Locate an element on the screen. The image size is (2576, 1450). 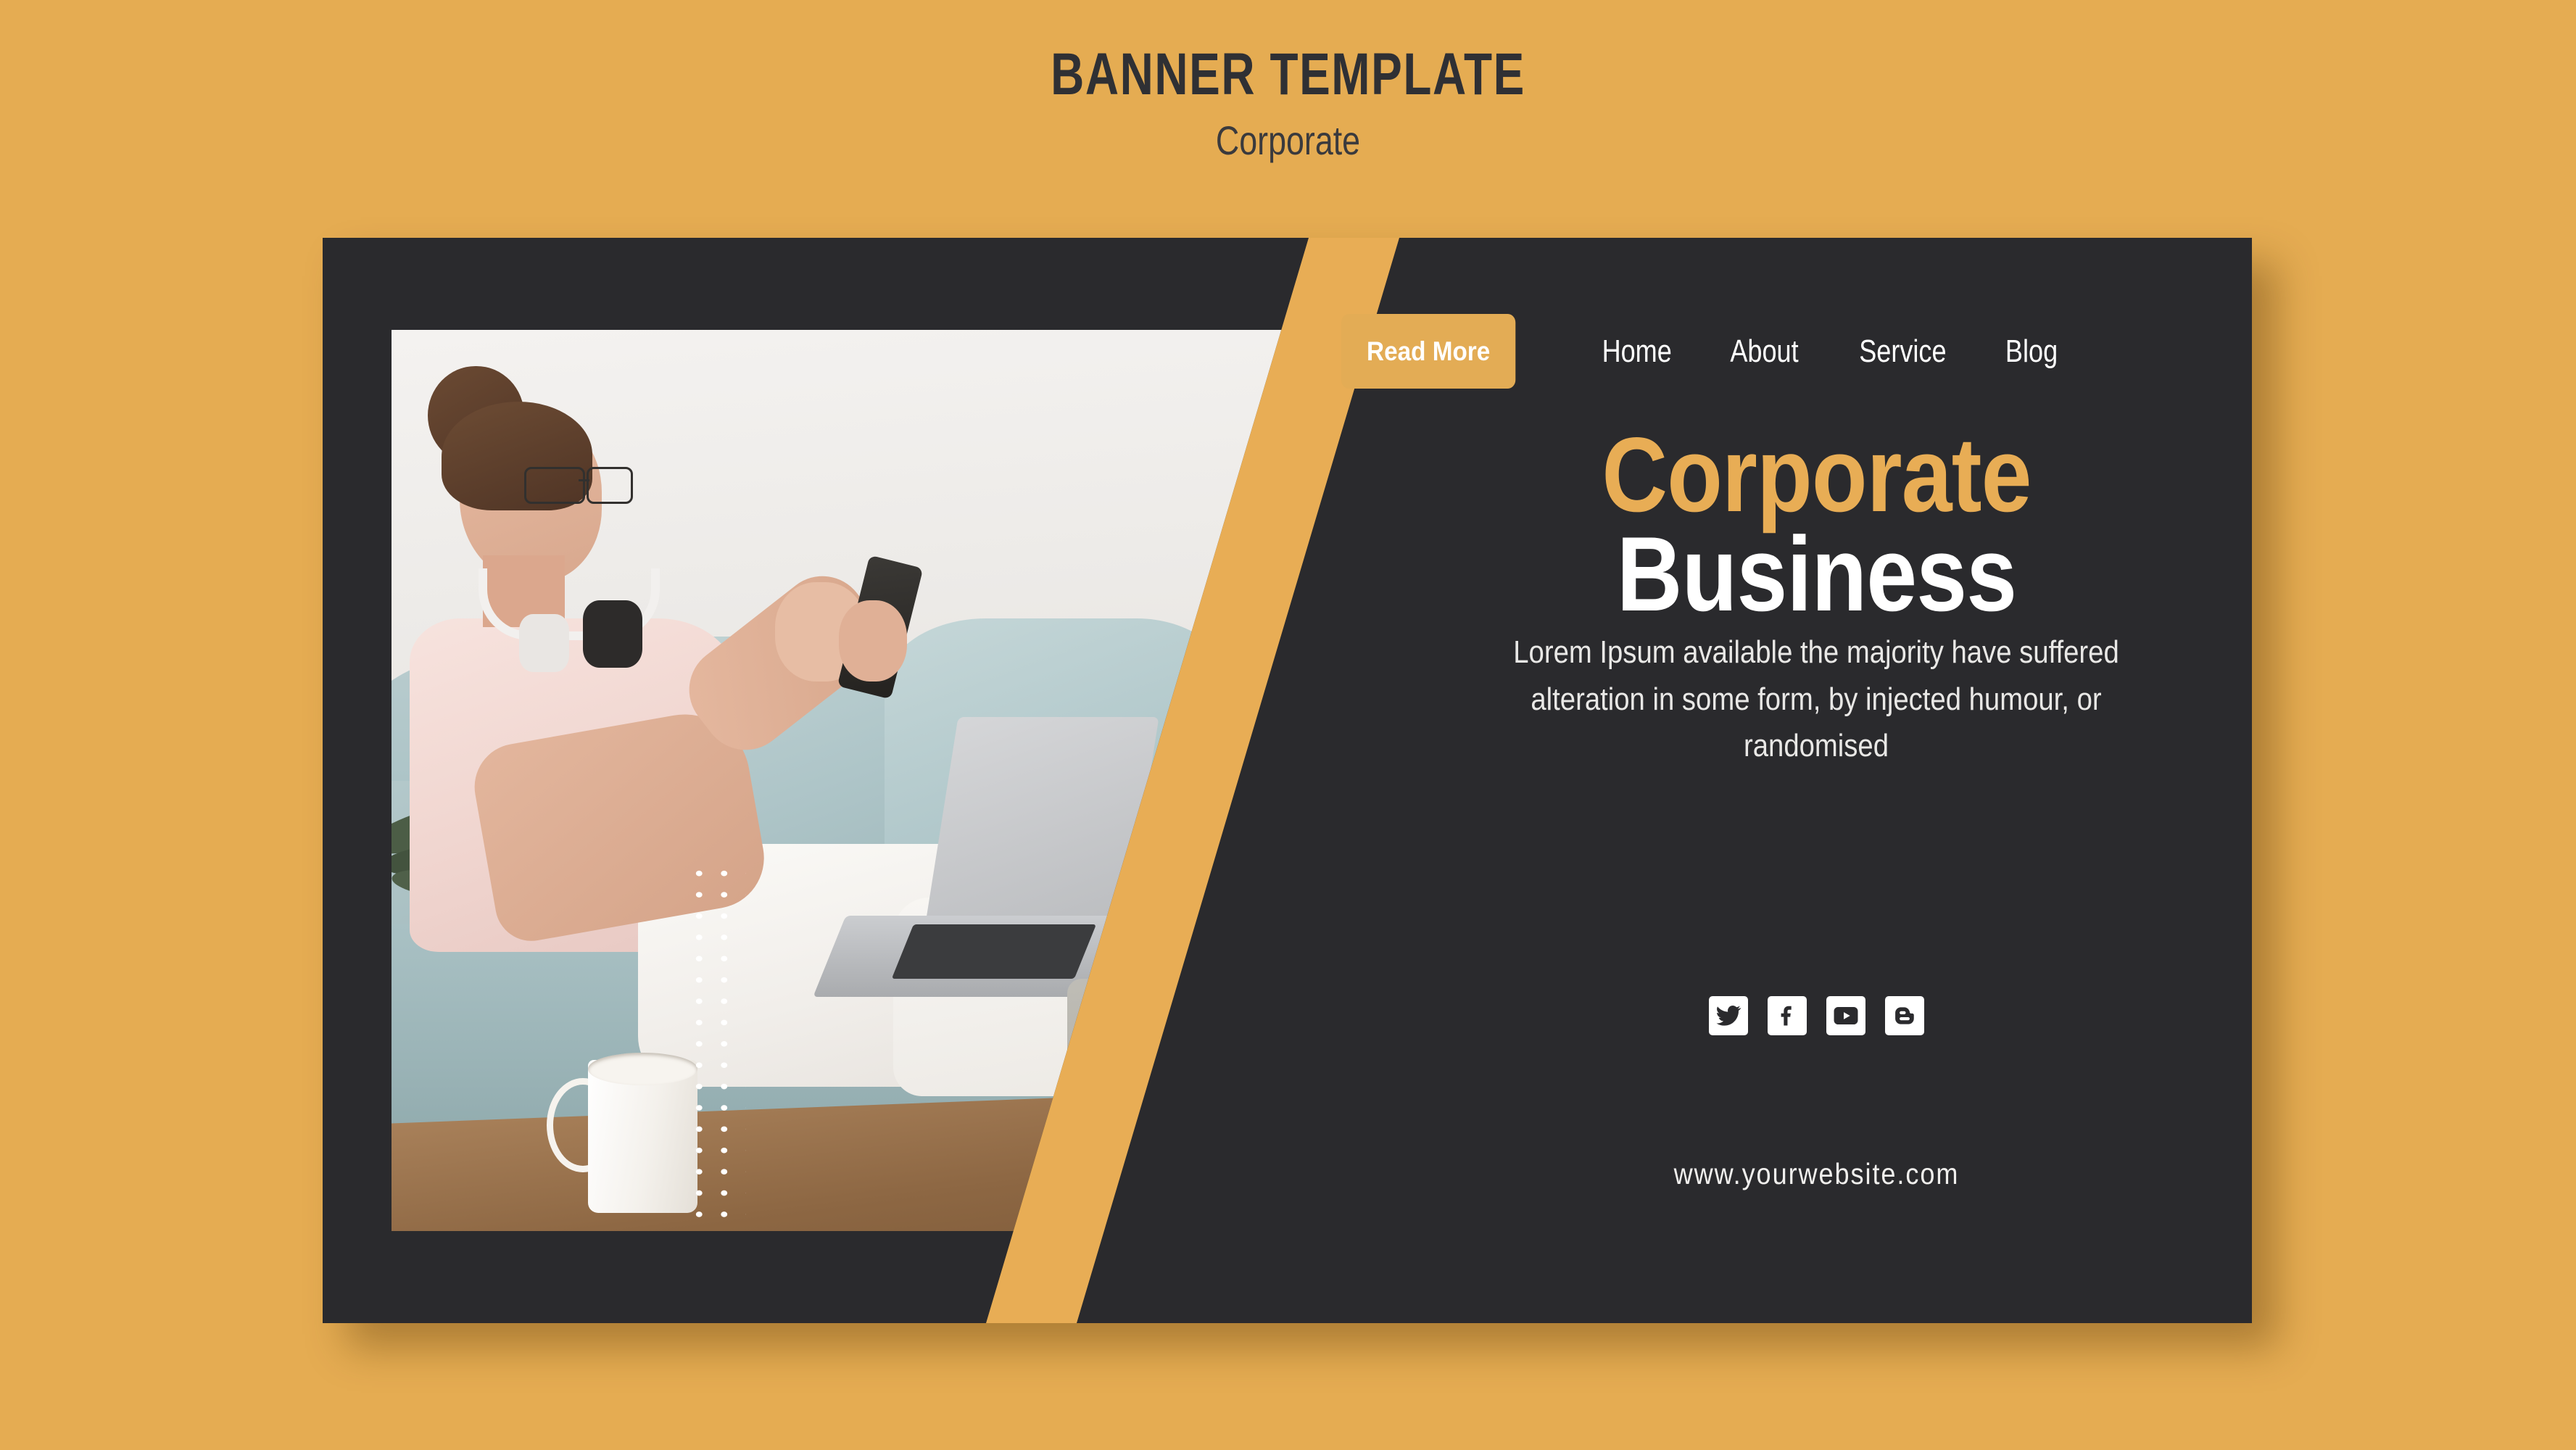
headline-block: Corporate Business is located at coordinates (1817, 525).